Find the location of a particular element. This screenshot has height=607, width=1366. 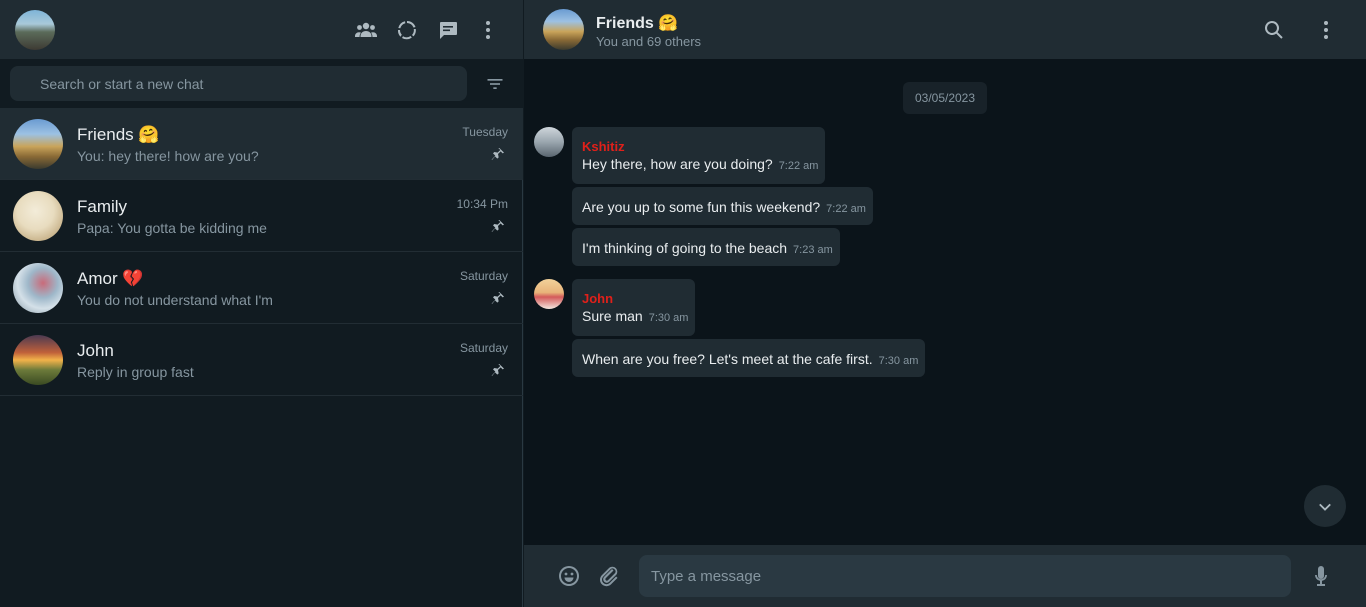

chat-item-john: John Reply in group fast Saturday is located at coordinates (261, 360).